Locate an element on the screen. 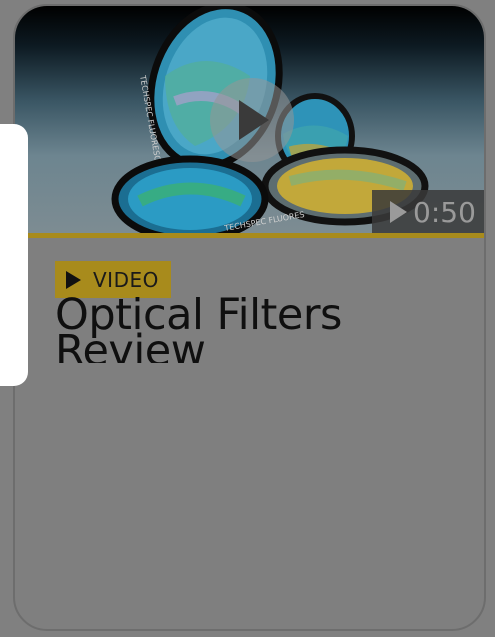  duration-badge: 0:50 is located at coordinates (428, 212).